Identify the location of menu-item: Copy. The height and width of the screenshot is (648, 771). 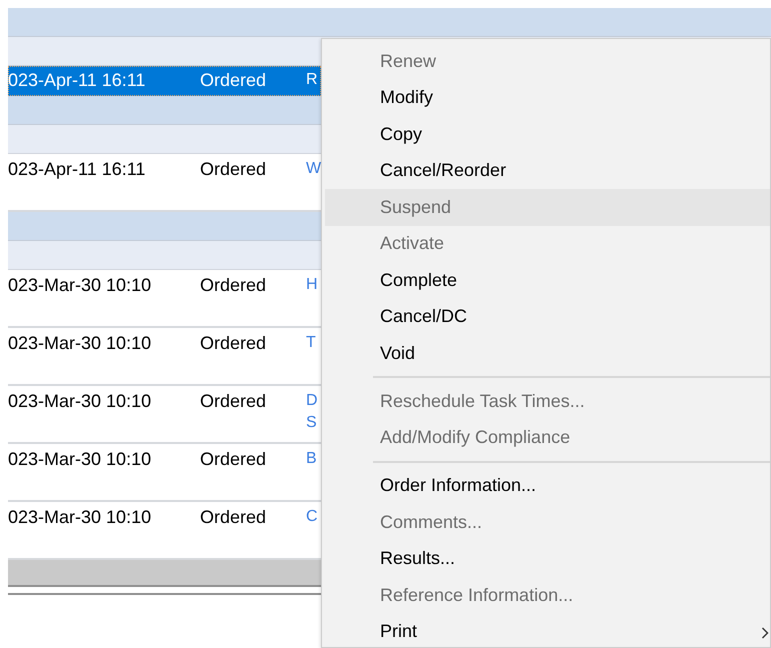
(547, 134).